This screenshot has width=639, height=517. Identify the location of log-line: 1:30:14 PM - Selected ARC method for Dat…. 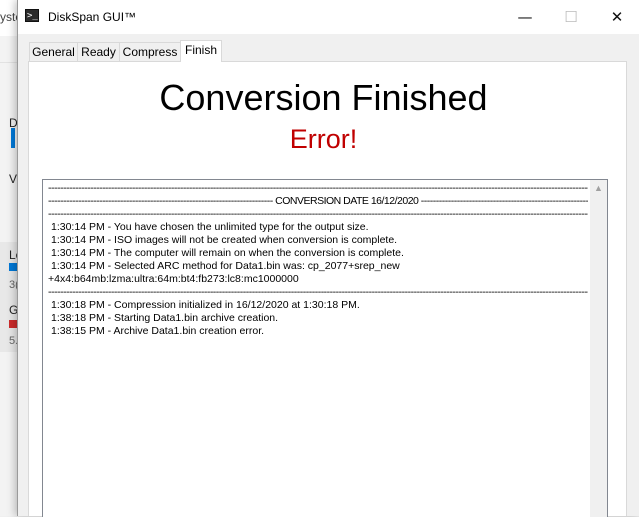
(225, 266).